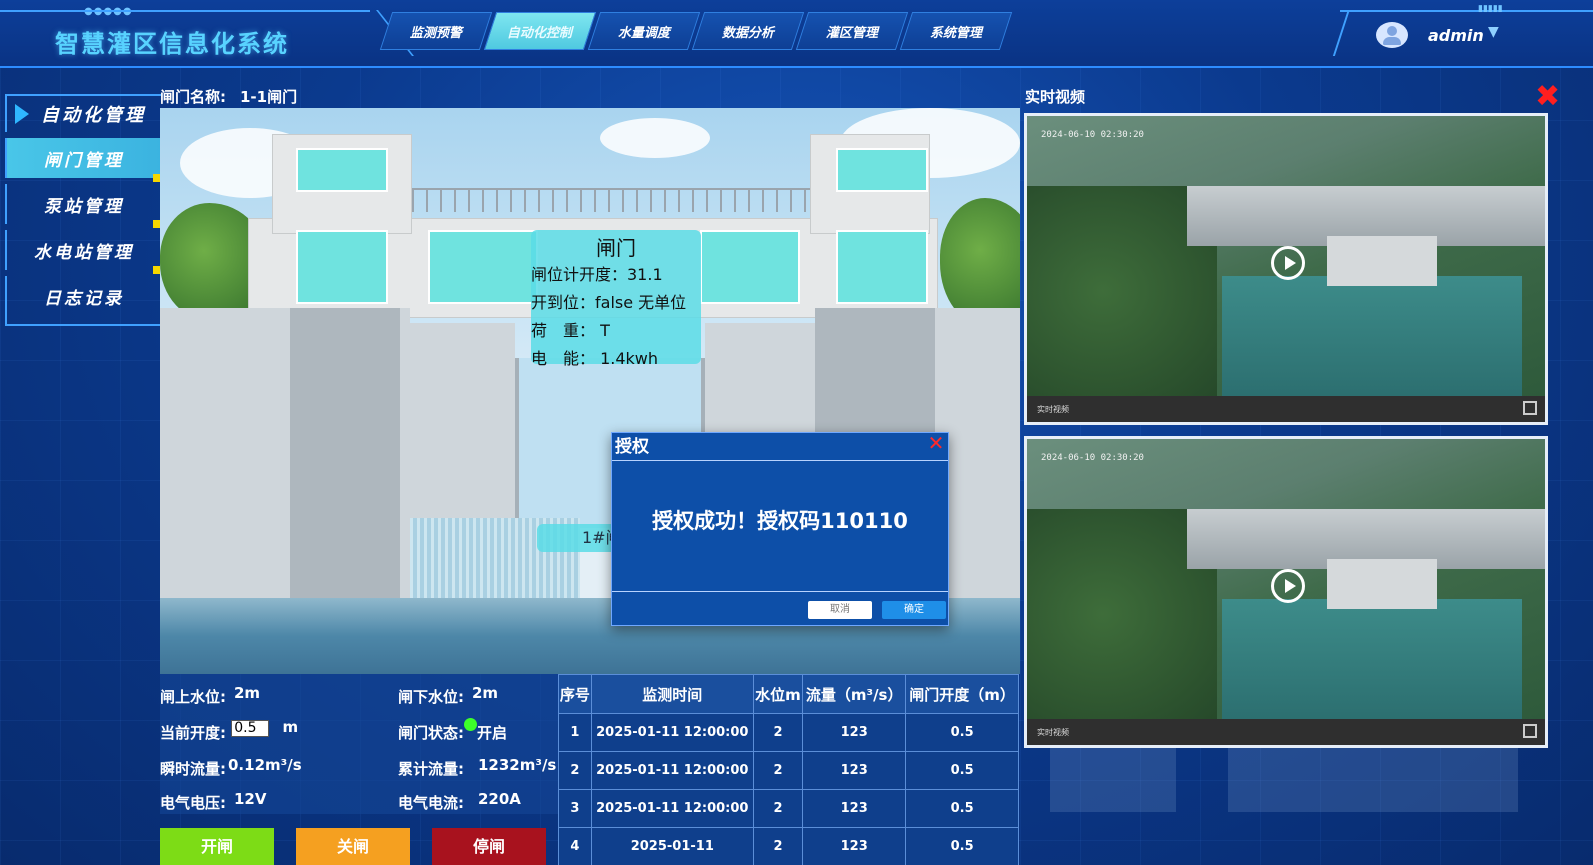 This screenshot has width=1593, height=865. Describe the element at coordinates (595, 358) in the screenshot. I see `gate-info-row: 电 能： 1.4kwh` at that location.